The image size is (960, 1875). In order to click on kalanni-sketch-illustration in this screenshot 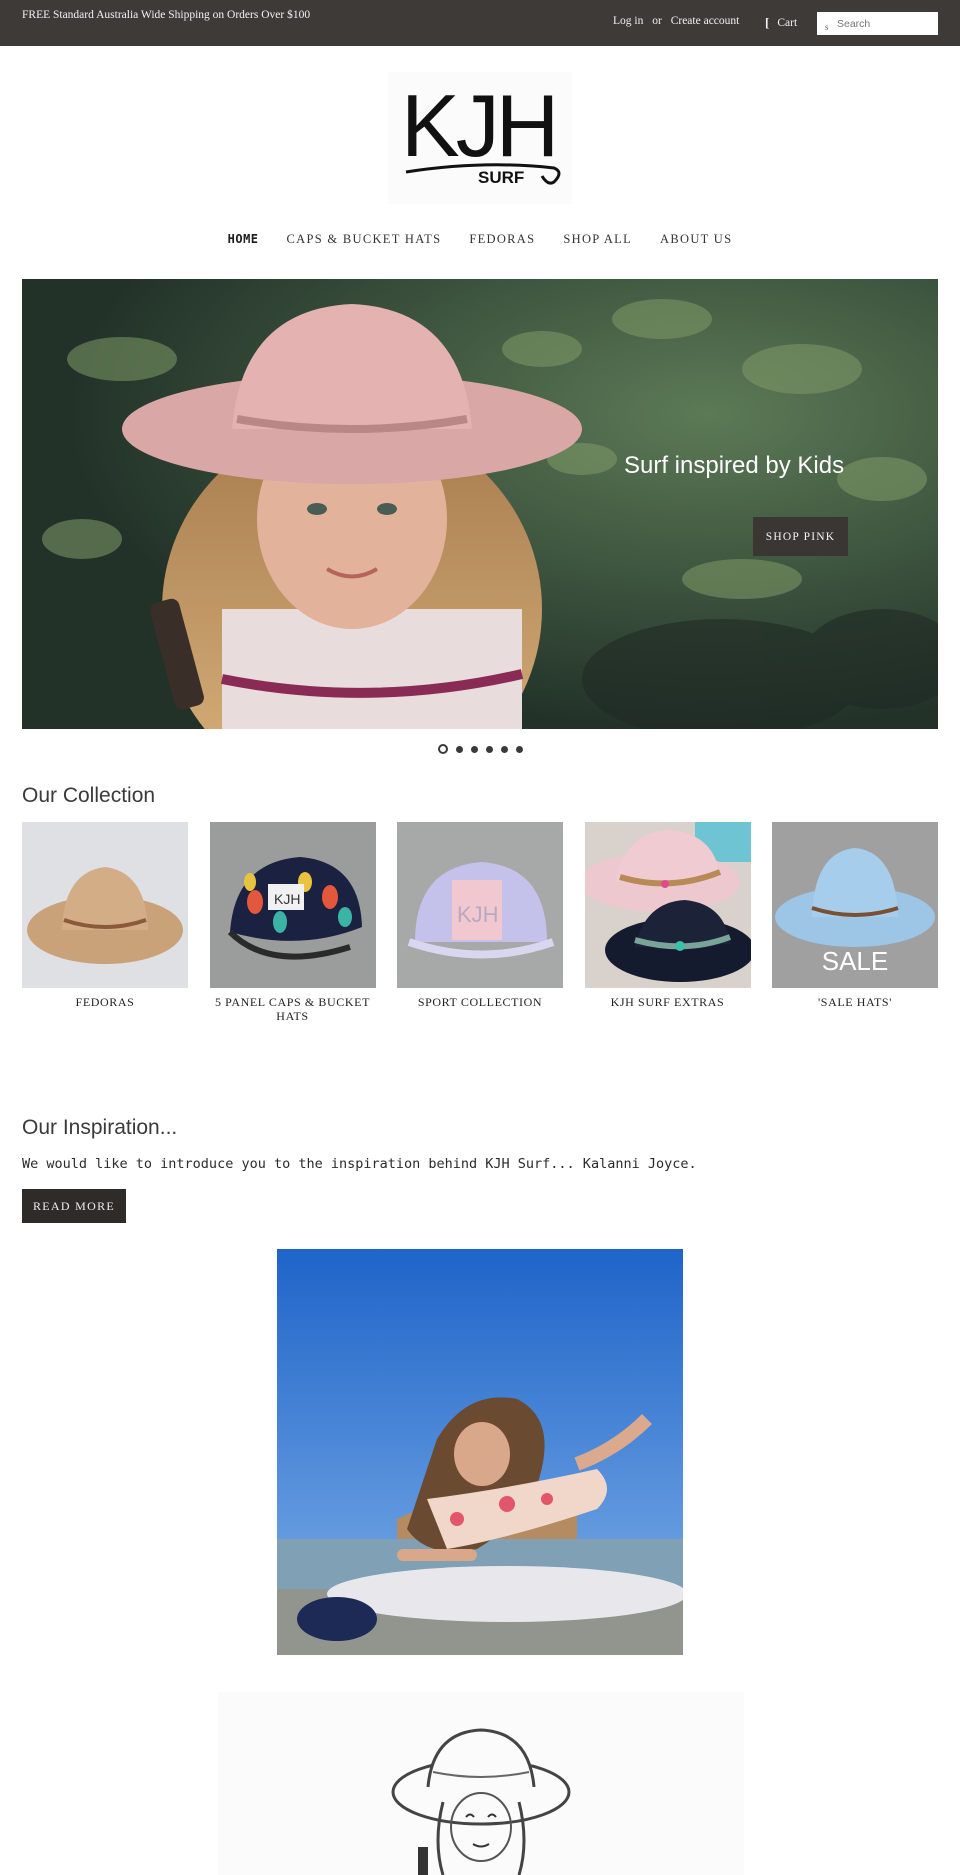, I will do `click(481, 1783)`.